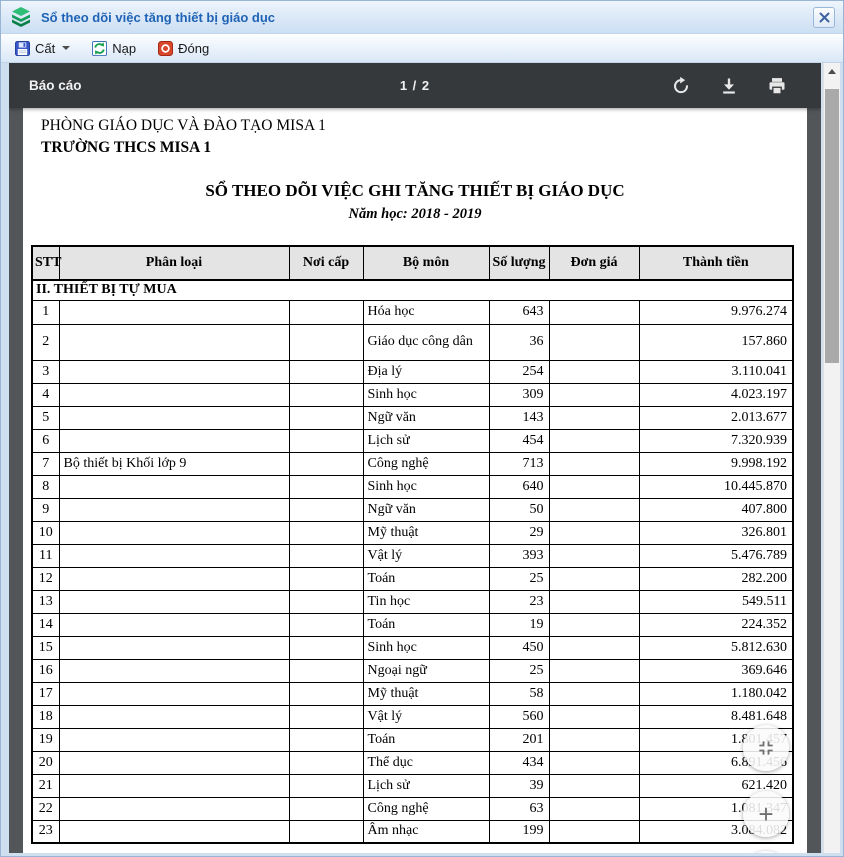 The height and width of the screenshot is (857, 844). What do you see at coordinates (519, 312) in the screenshot?
I see `cell-so-luong: 643` at bounding box center [519, 312].